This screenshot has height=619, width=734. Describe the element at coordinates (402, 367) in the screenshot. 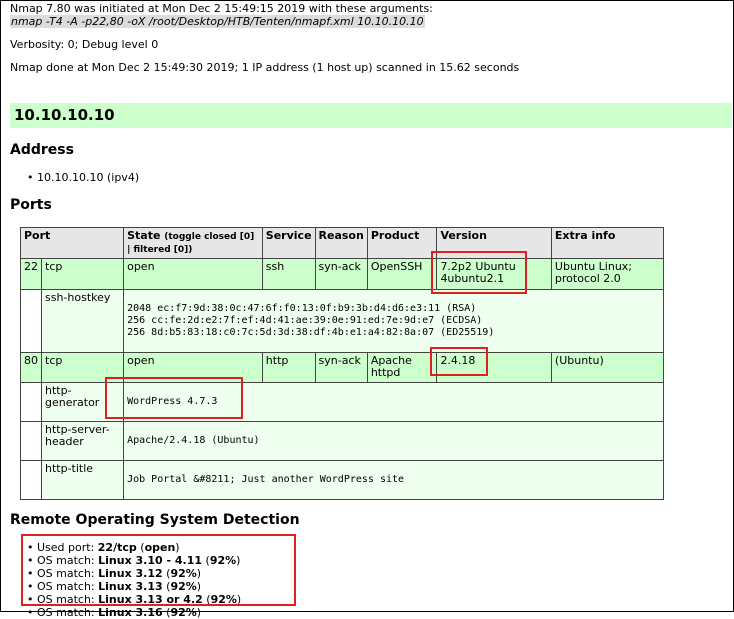

I see `port-product: Apache httpd` at that location.